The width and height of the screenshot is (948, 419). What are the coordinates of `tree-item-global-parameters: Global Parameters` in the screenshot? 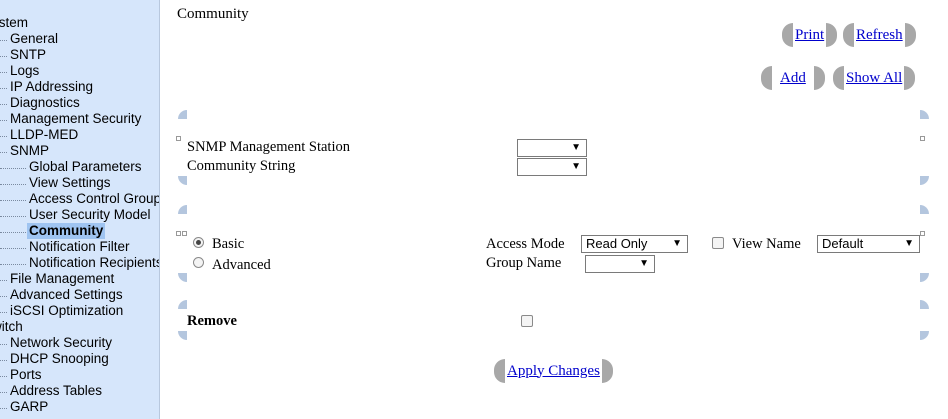 It's located at (85, 167).